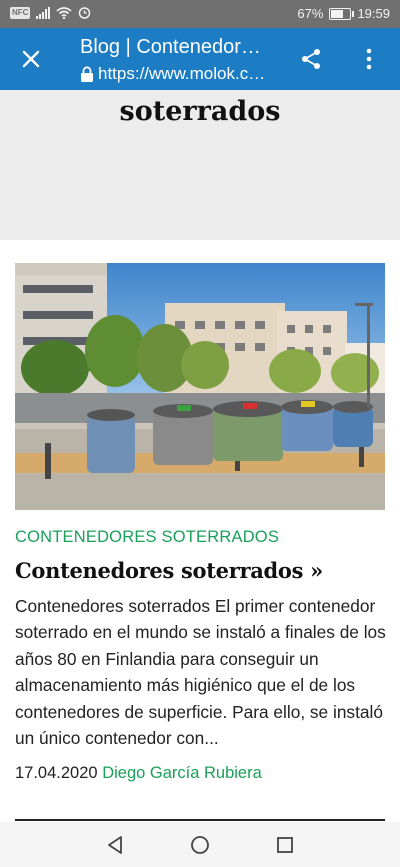 The height and width of the screenshot is (867, 400). Describe the element at coordinates (310, 13) in the screenshot. I see `battery-percent: 67%` at that location.